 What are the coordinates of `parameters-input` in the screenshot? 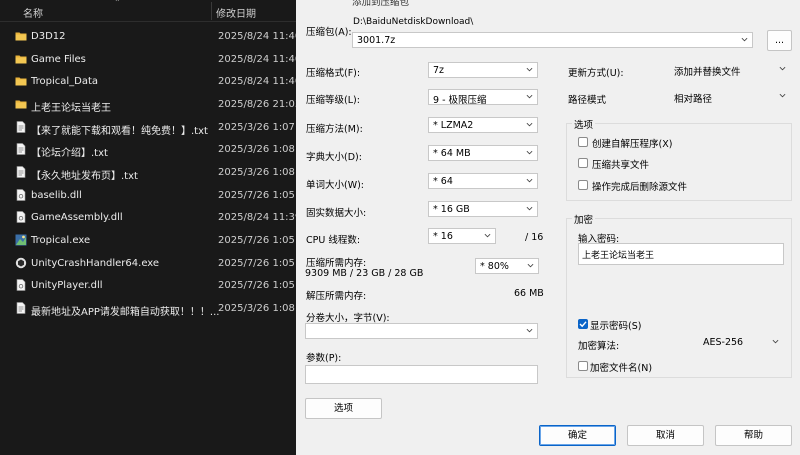 It's located at (421, 374).